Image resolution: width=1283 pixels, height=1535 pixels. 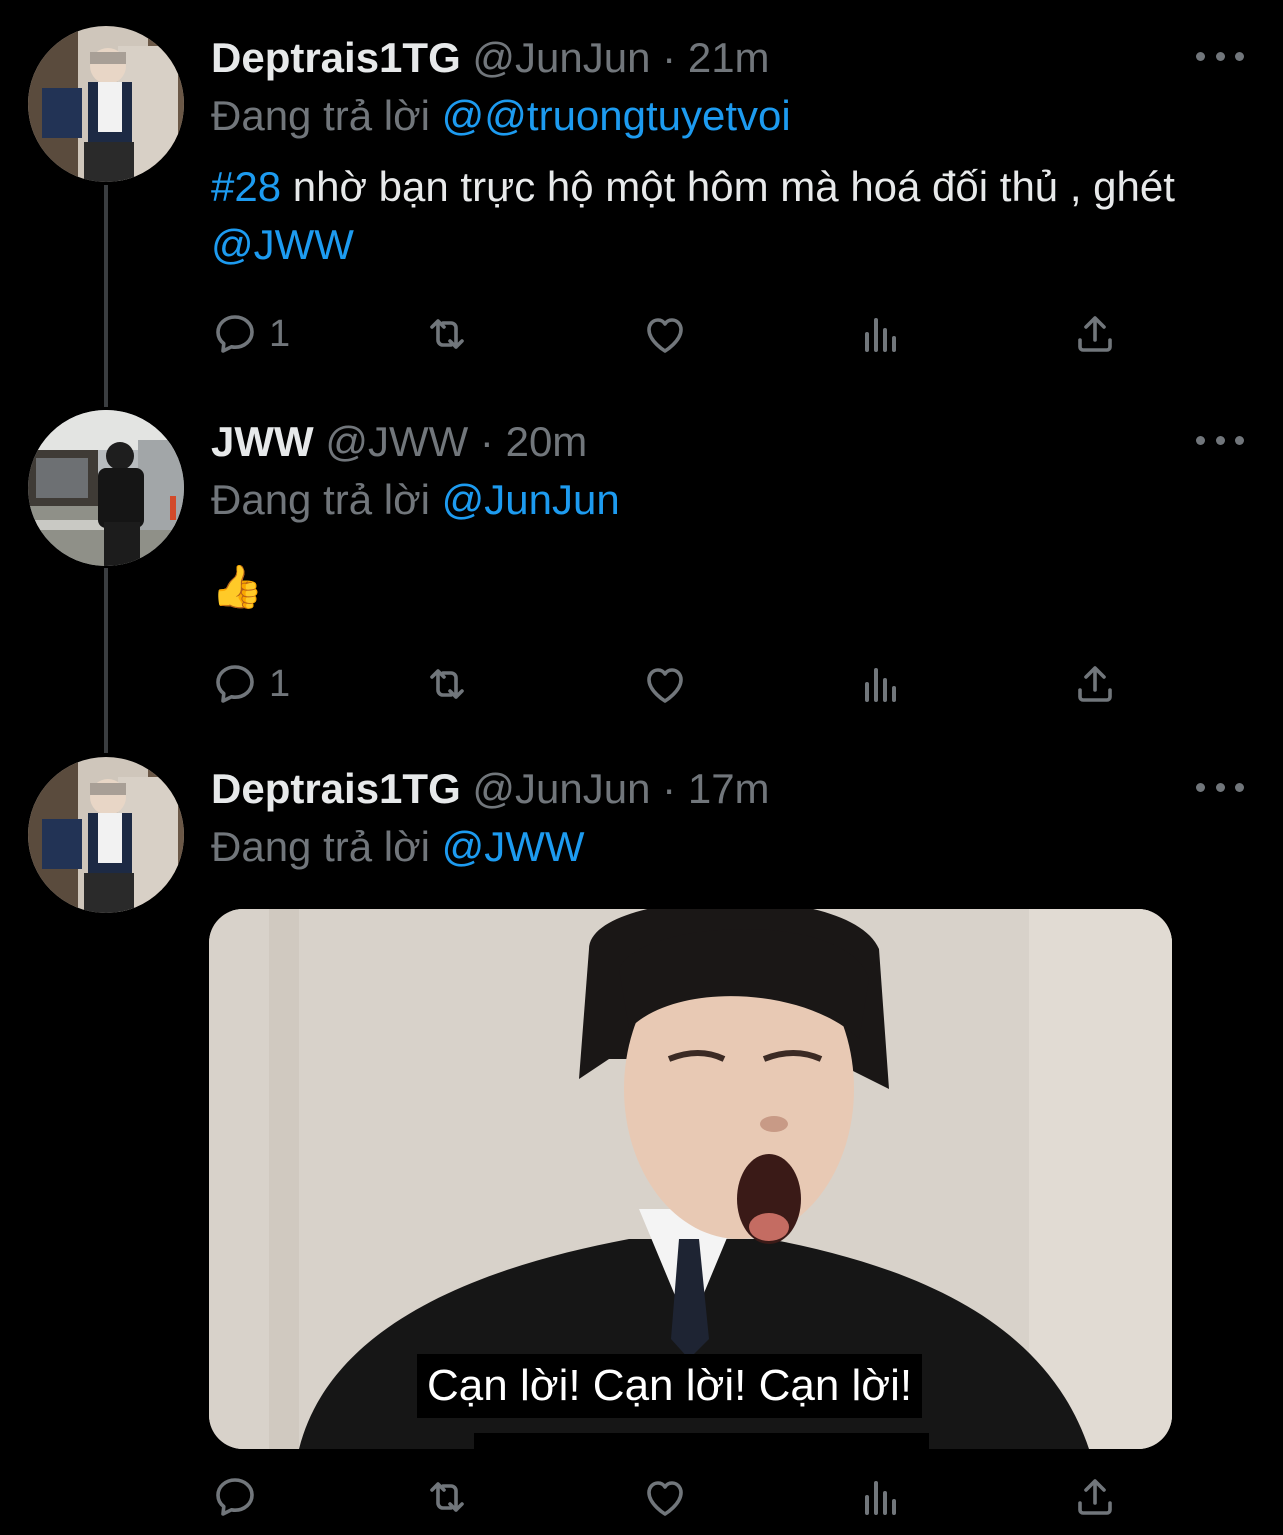 I want to click on media-caption-cropped, so click(x=701, y=1441).